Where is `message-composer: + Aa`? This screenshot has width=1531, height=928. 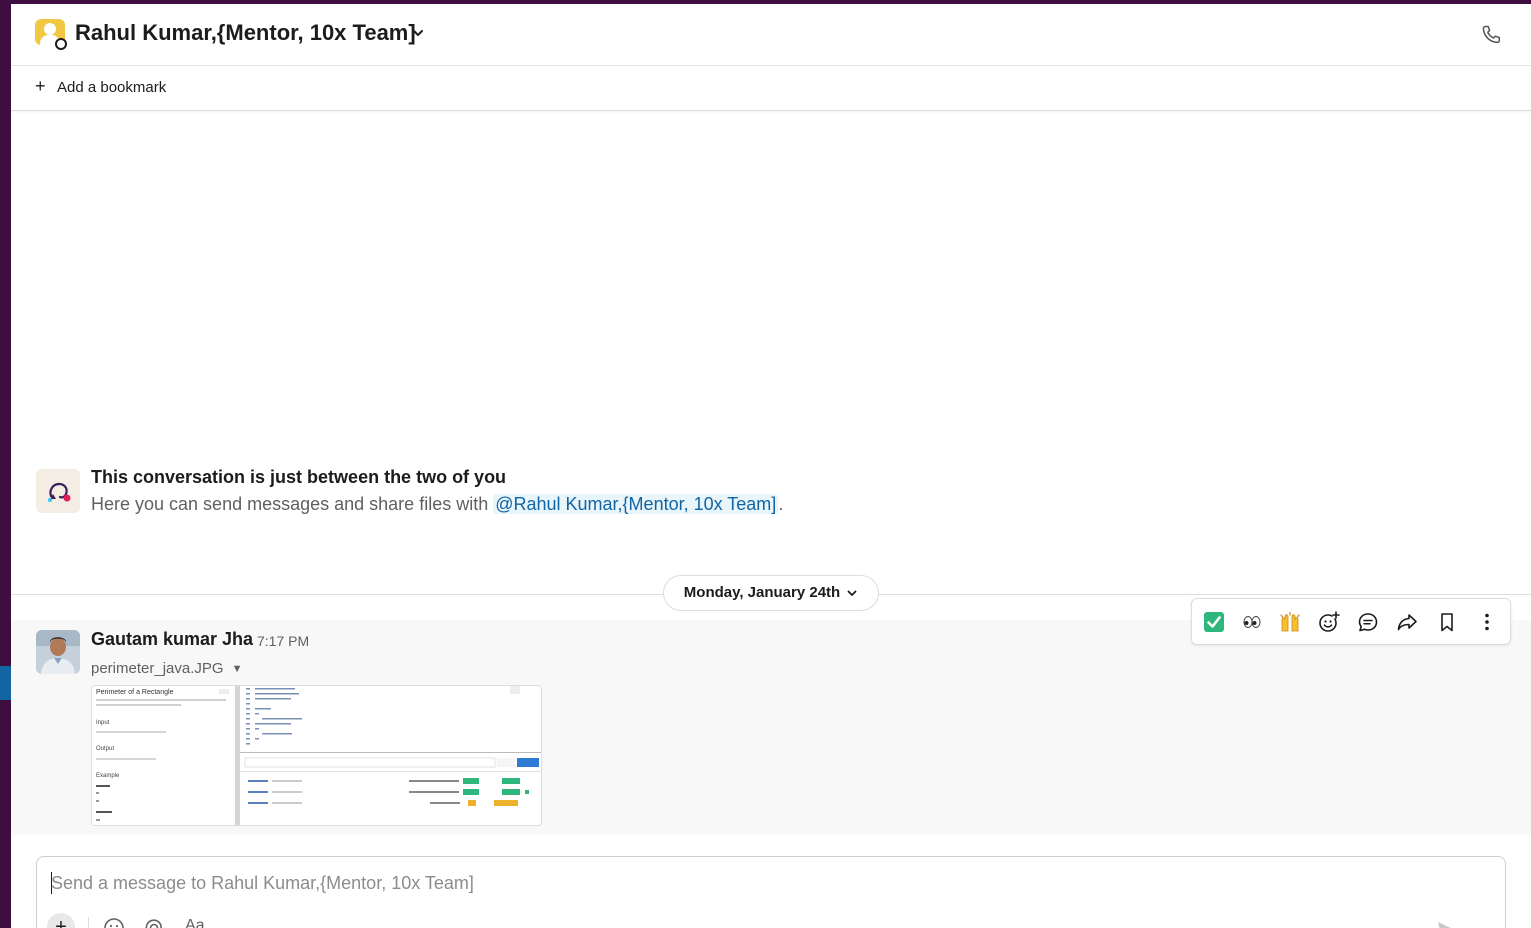 message-composer: + Aa is located at coordinates (771, 892).